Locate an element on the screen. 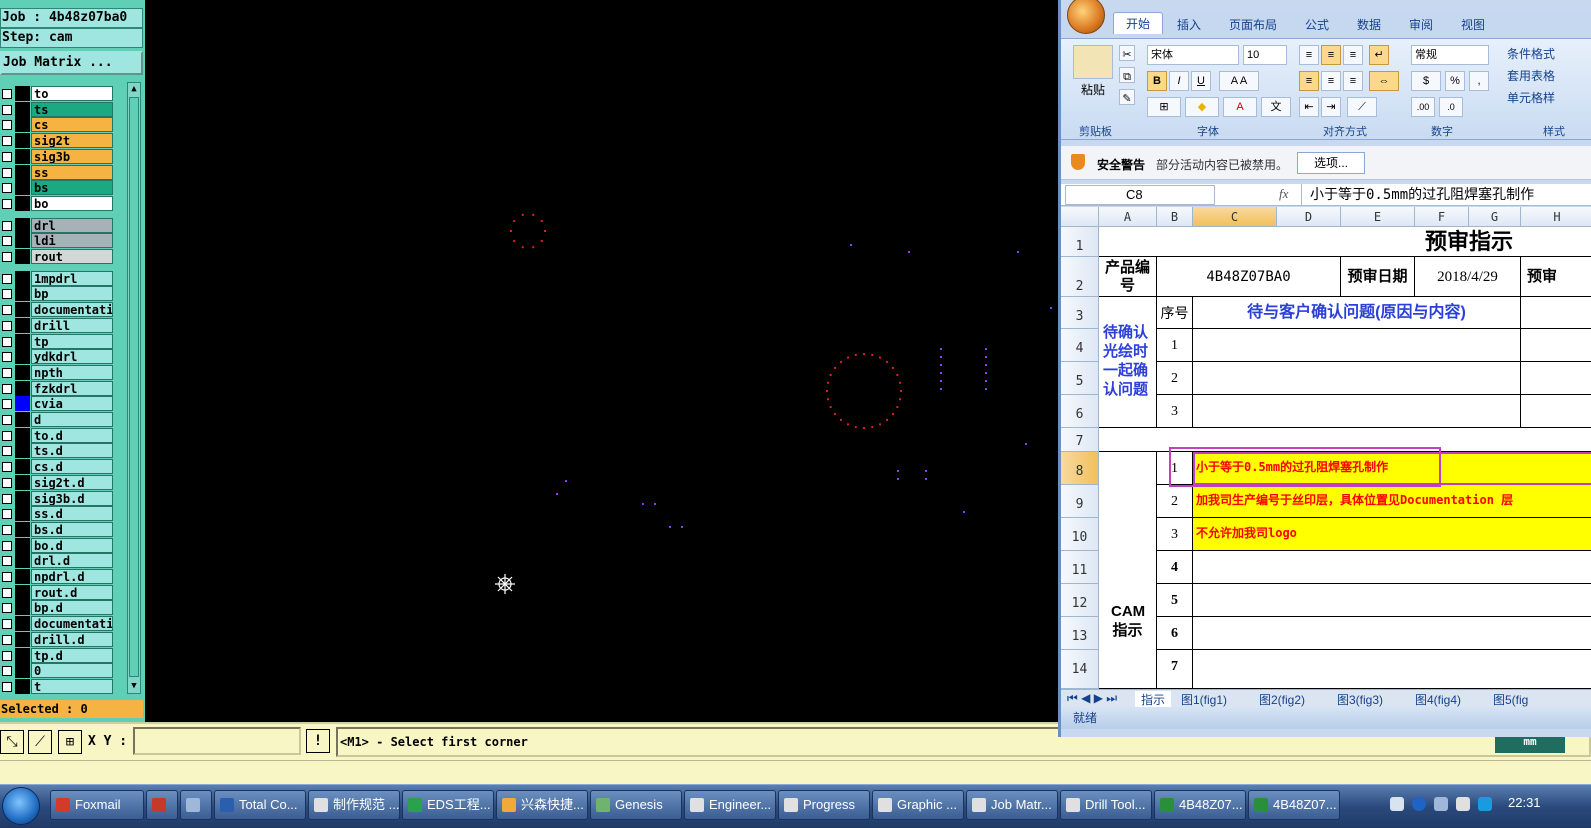  sheet-tab-4: 图3(fig3) is located at coordinates (1360, 699).